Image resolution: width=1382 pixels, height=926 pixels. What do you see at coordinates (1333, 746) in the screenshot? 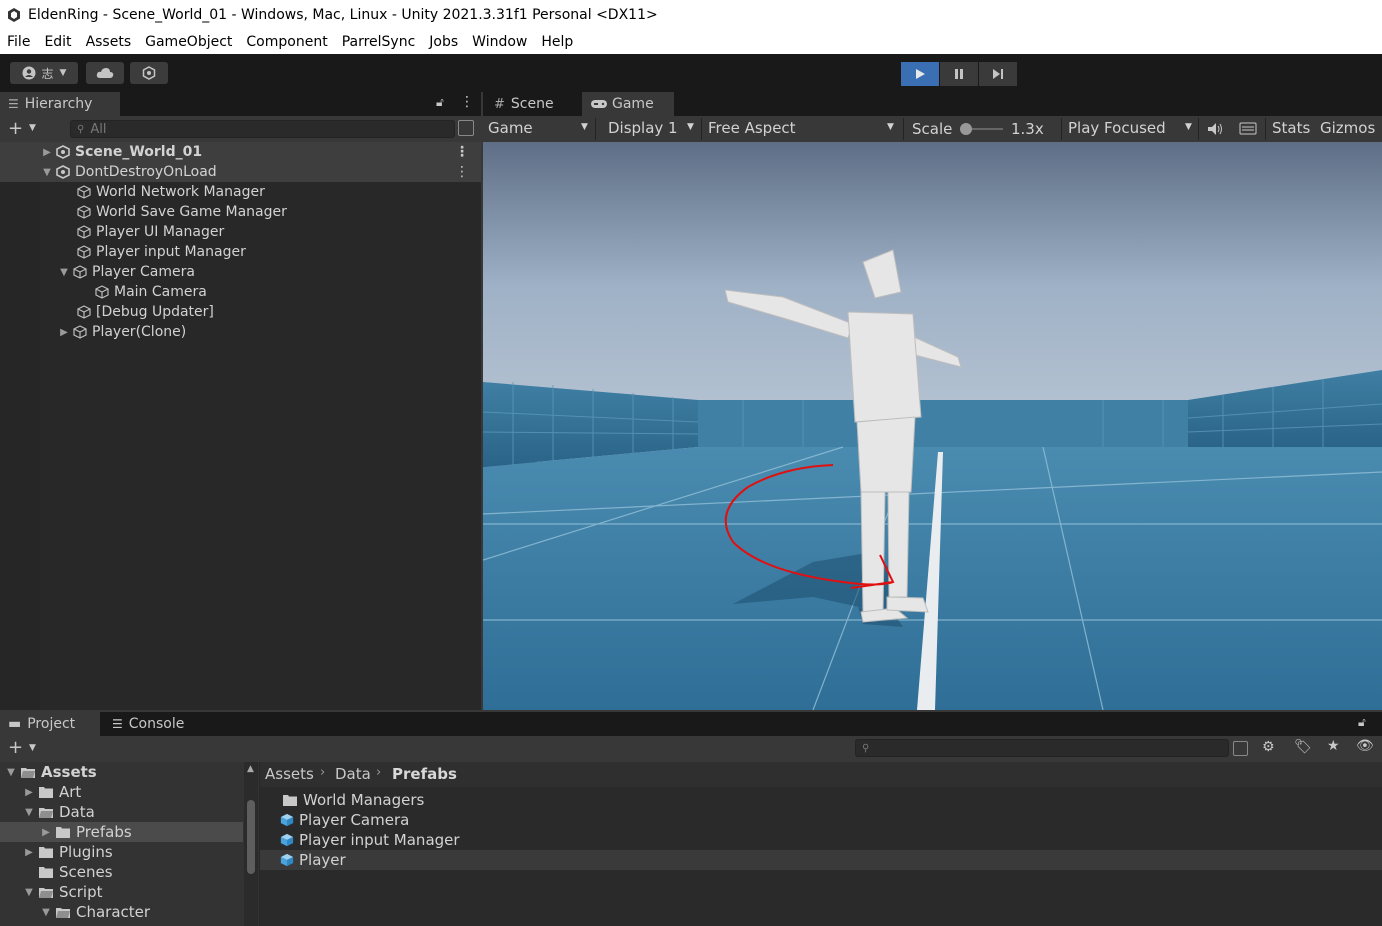
I see `favorite-star-icon: ★` at bounding box center [1333, 746].